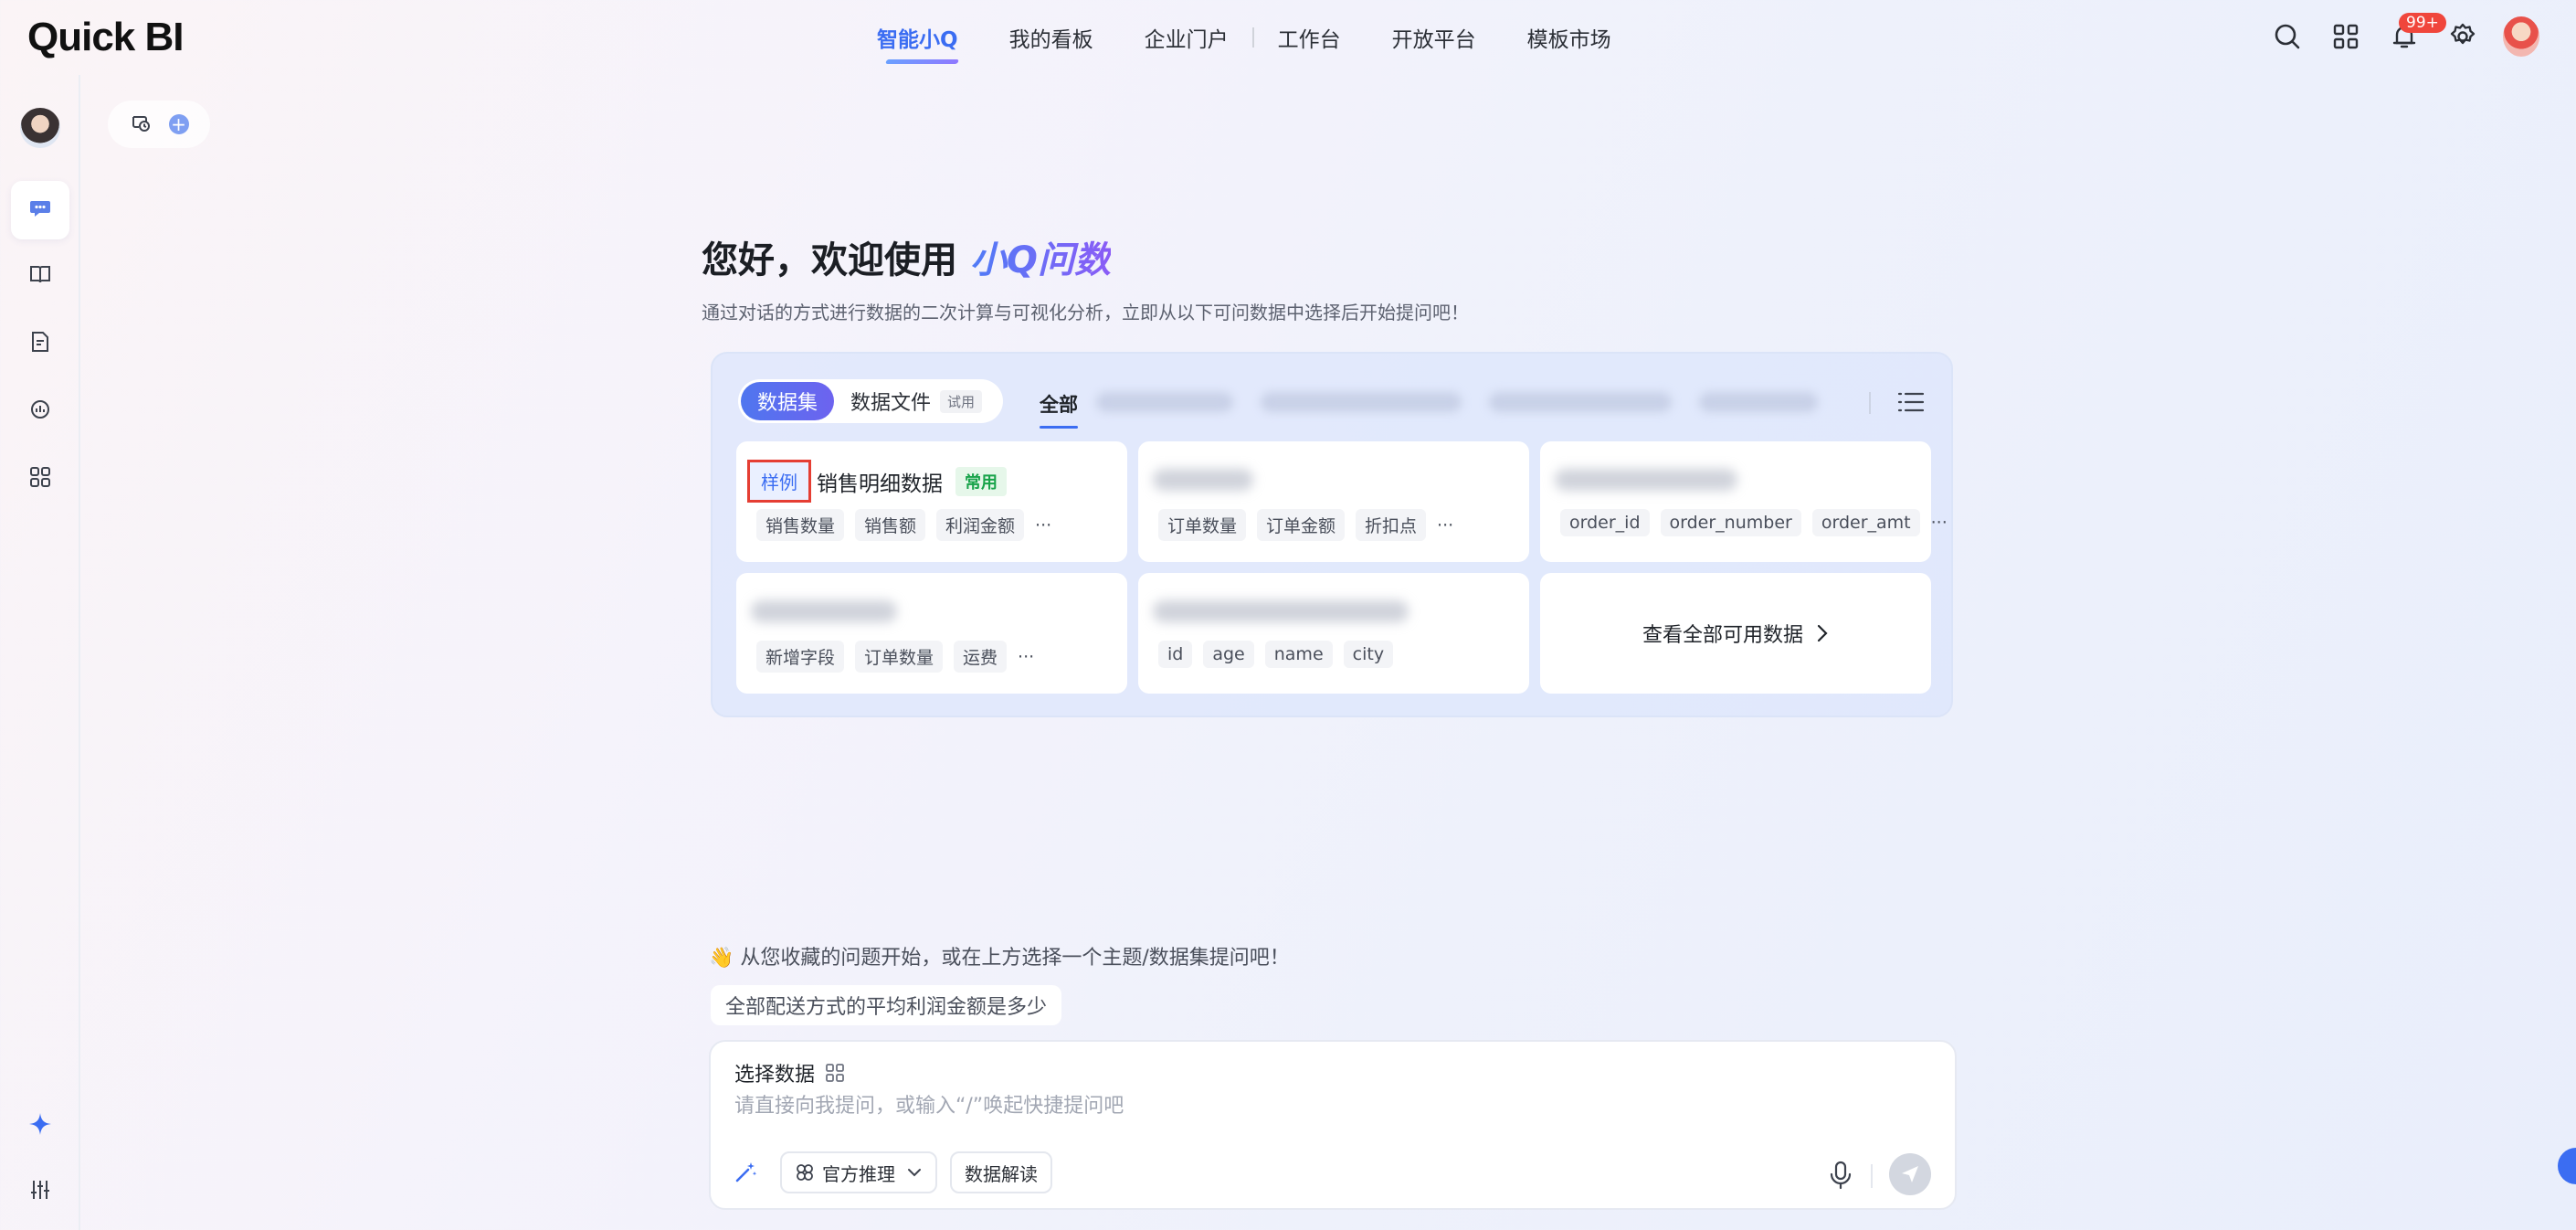 The height and width of the screenshot is (1230, 2576). I want to click on reasoning-icon, so click(805, 1172).